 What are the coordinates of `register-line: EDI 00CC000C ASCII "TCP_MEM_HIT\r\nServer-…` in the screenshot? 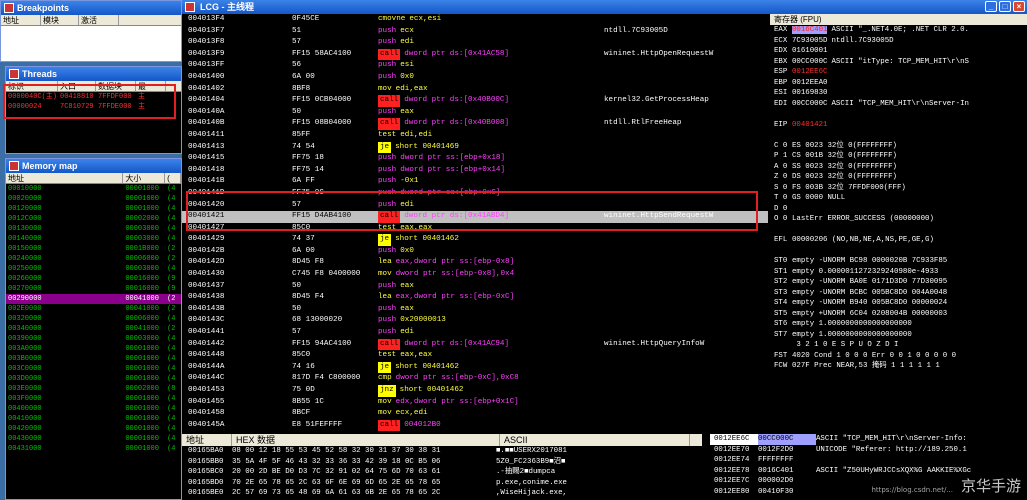 It's located at (898, 104).